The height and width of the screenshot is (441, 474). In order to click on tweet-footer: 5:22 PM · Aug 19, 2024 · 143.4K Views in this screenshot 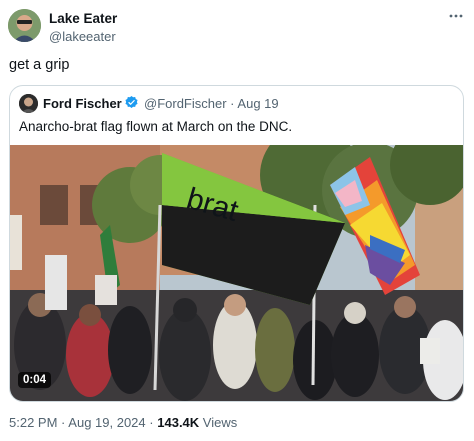, I will do `click(123, 422)`.